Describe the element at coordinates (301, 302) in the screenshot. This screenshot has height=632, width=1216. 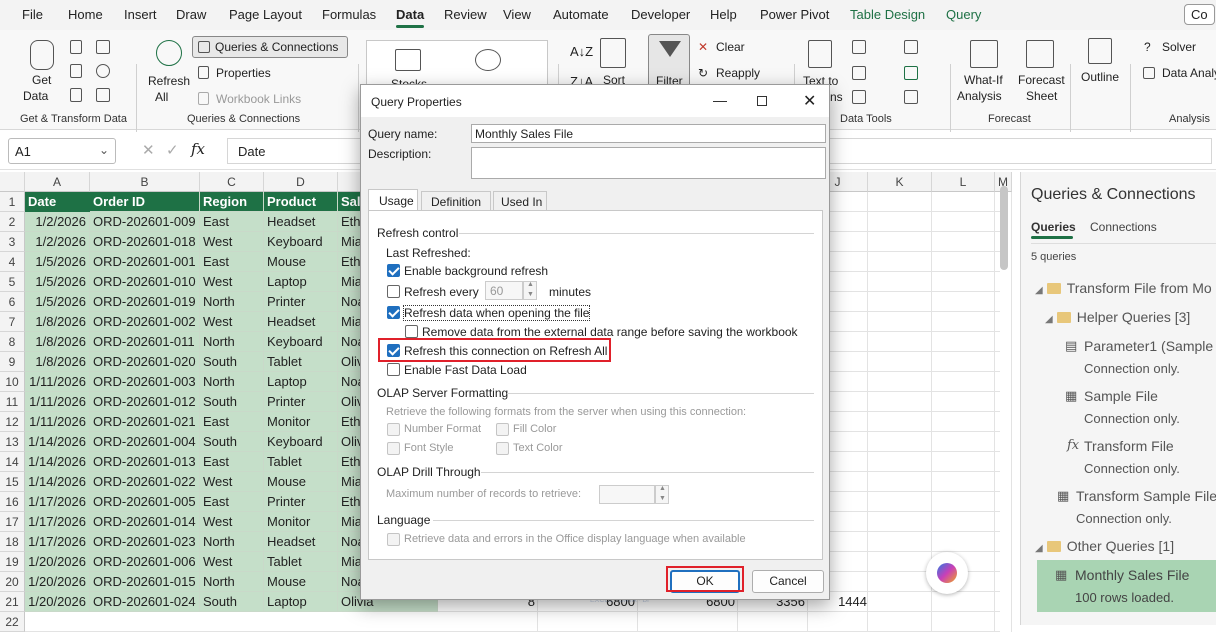
I see `table-cell: Printer` at that location.